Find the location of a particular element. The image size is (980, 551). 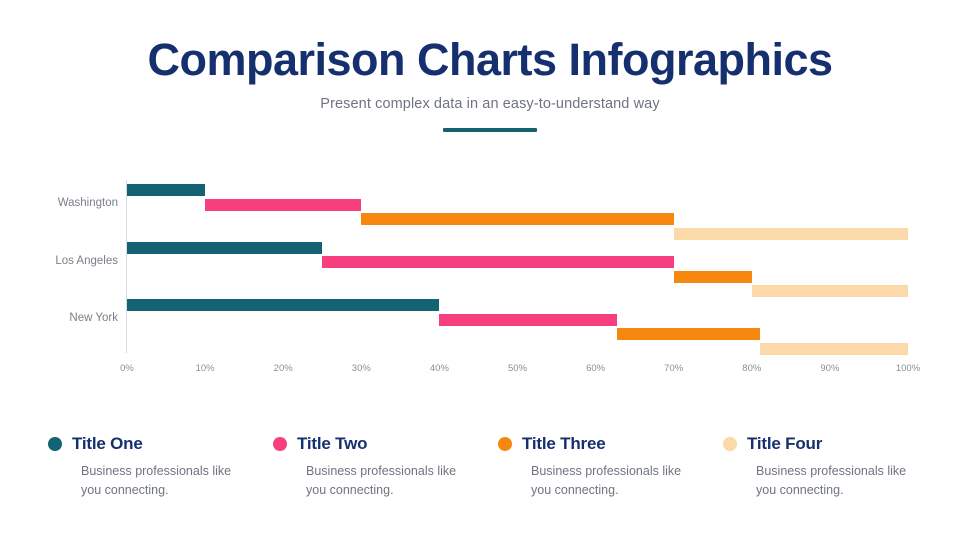

bar-washington-title-three is located at coordinates (517, 219).